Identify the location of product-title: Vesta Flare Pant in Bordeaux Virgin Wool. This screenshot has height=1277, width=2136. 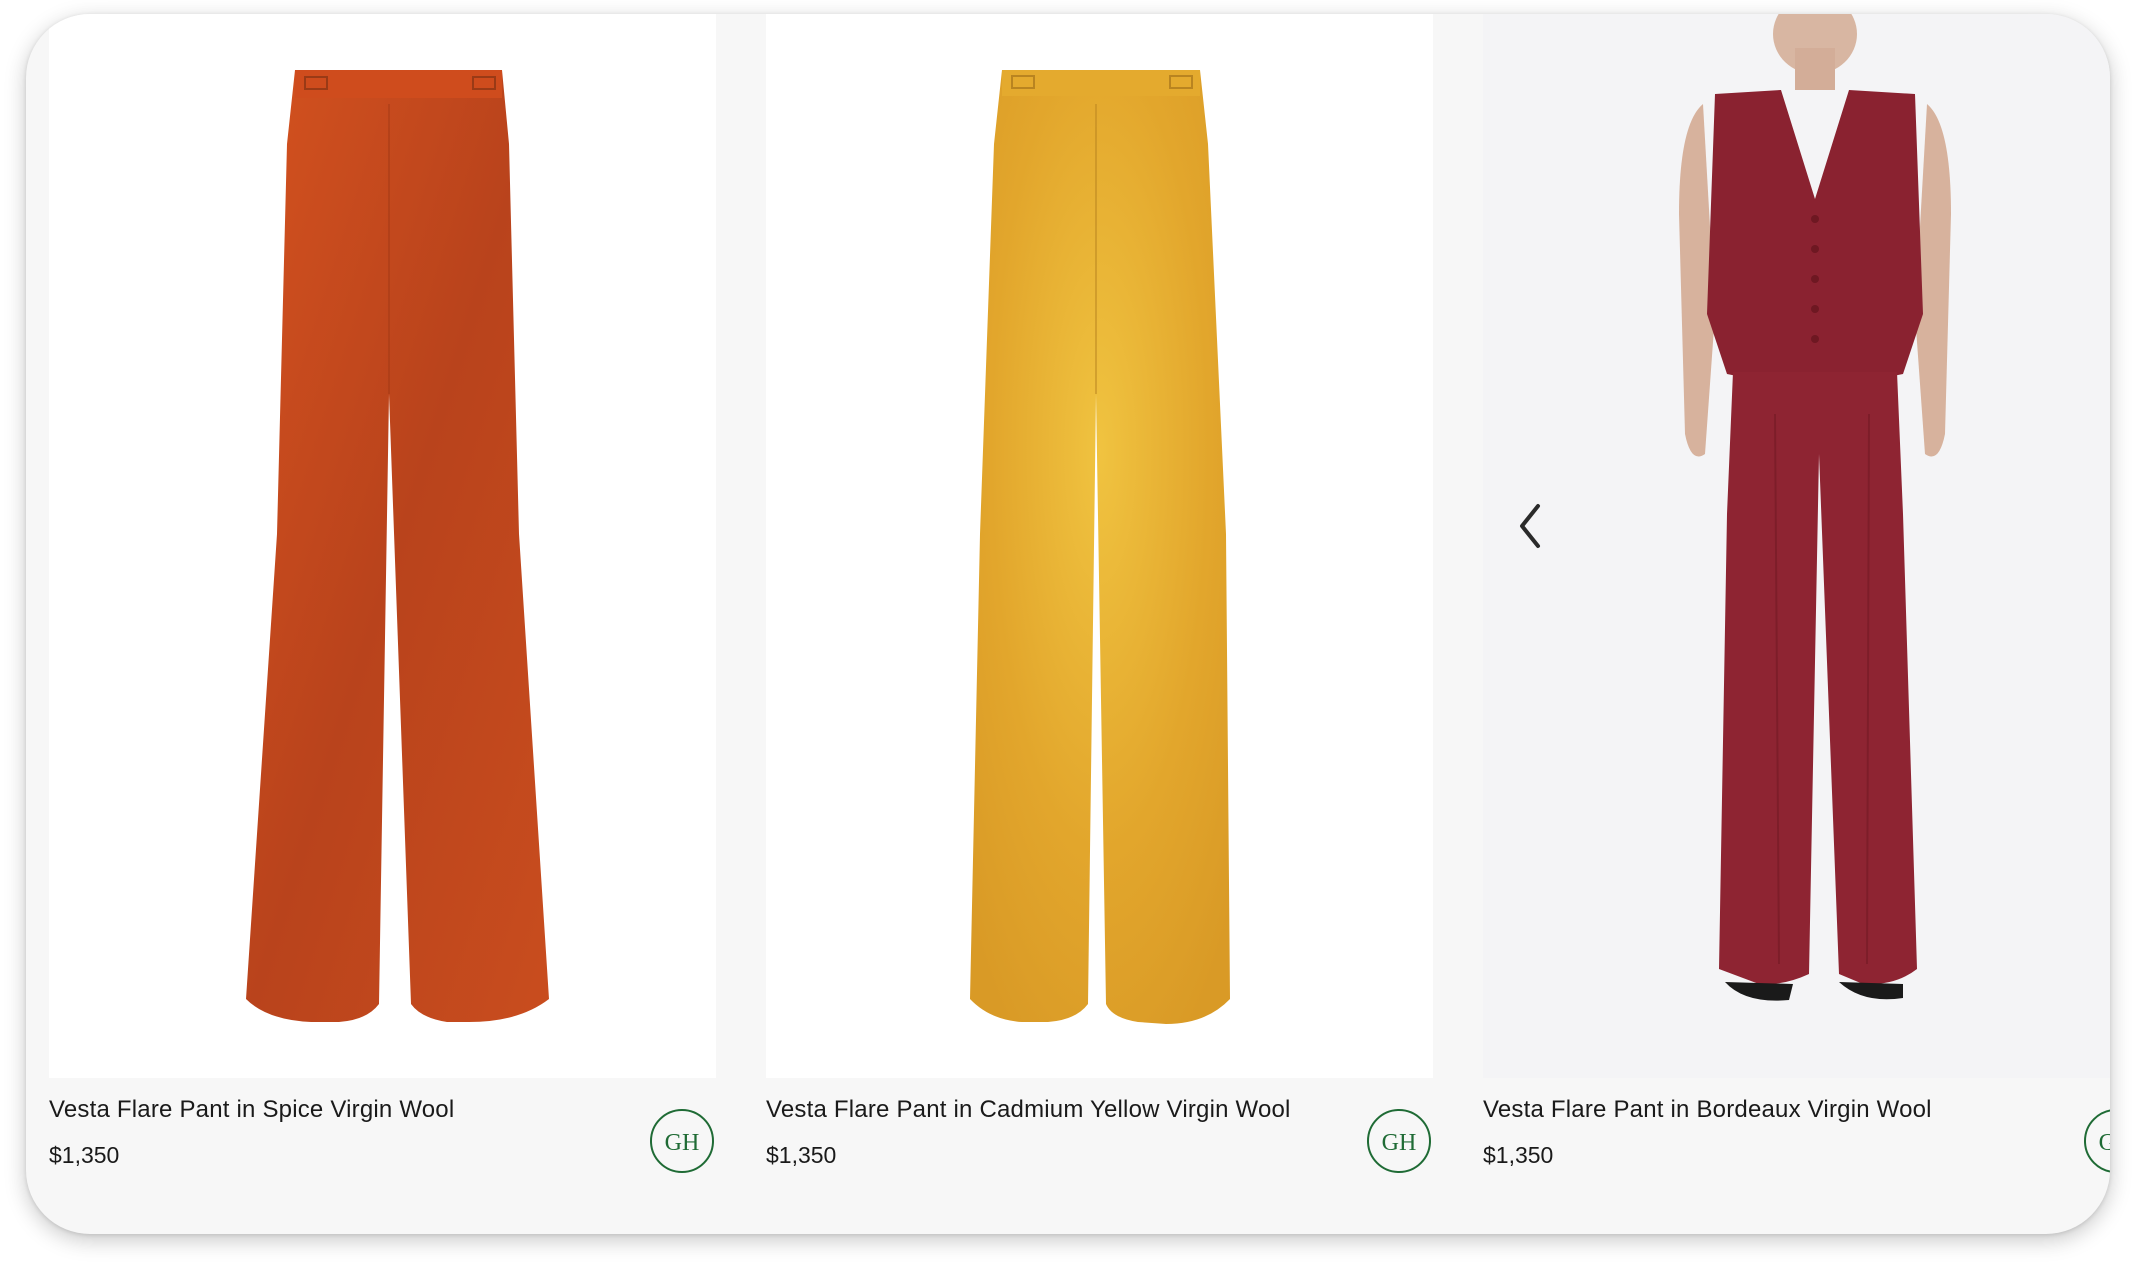
(1707, 1110).